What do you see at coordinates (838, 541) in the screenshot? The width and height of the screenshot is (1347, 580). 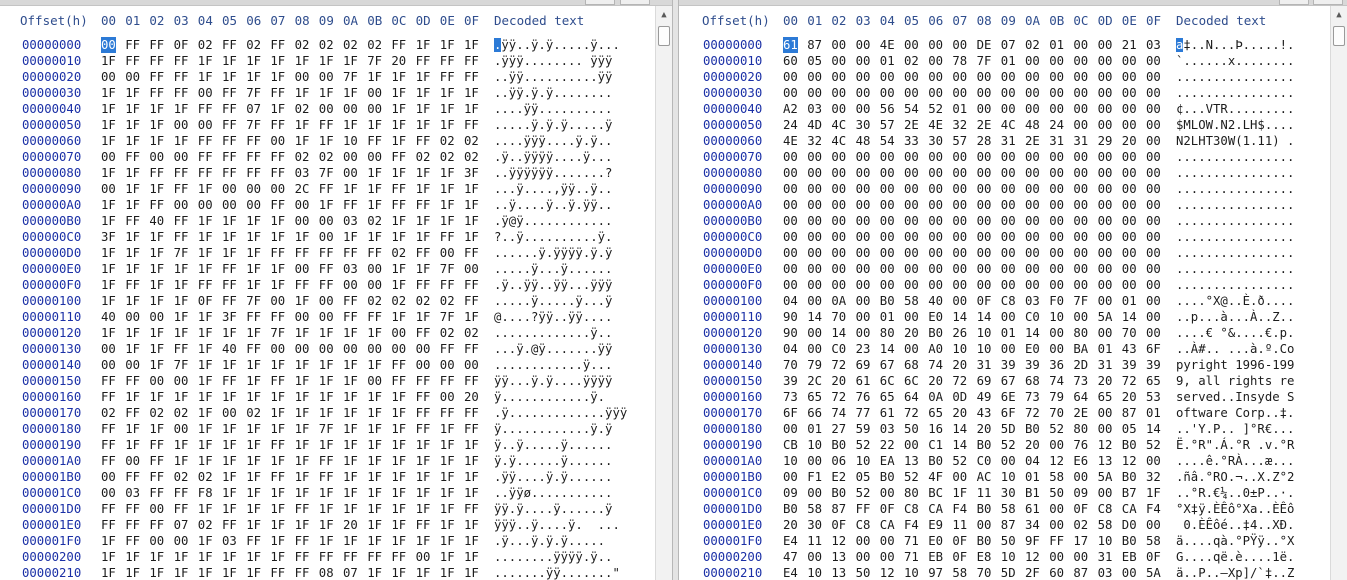 I see `byte-cell: 12` at bounding box center [838, 541].